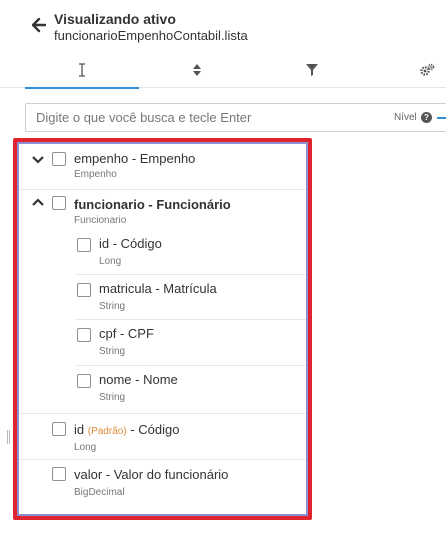  I want to click on tree-item-id: id (Padrão) - Código Long, so click(162, 436).